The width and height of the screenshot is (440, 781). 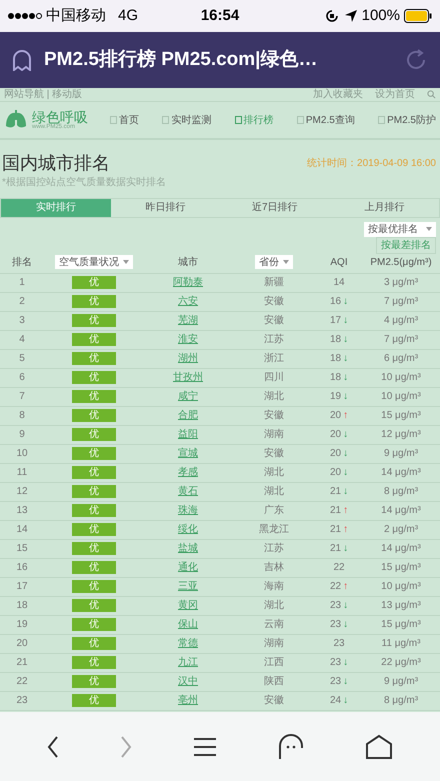 I want to click on caret-icon, so click(x=126, y=262).